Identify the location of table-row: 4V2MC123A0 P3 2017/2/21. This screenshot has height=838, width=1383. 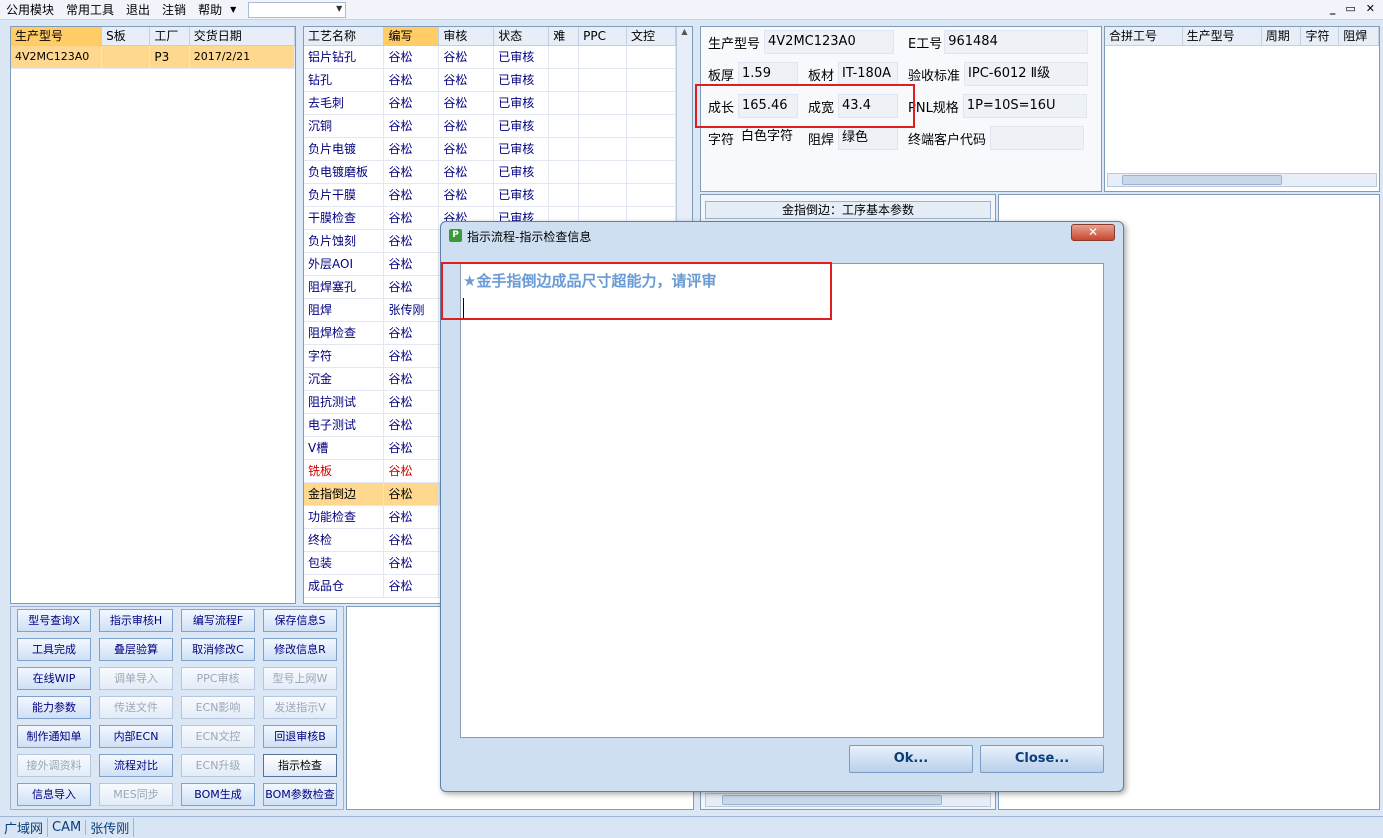
(153, 57).